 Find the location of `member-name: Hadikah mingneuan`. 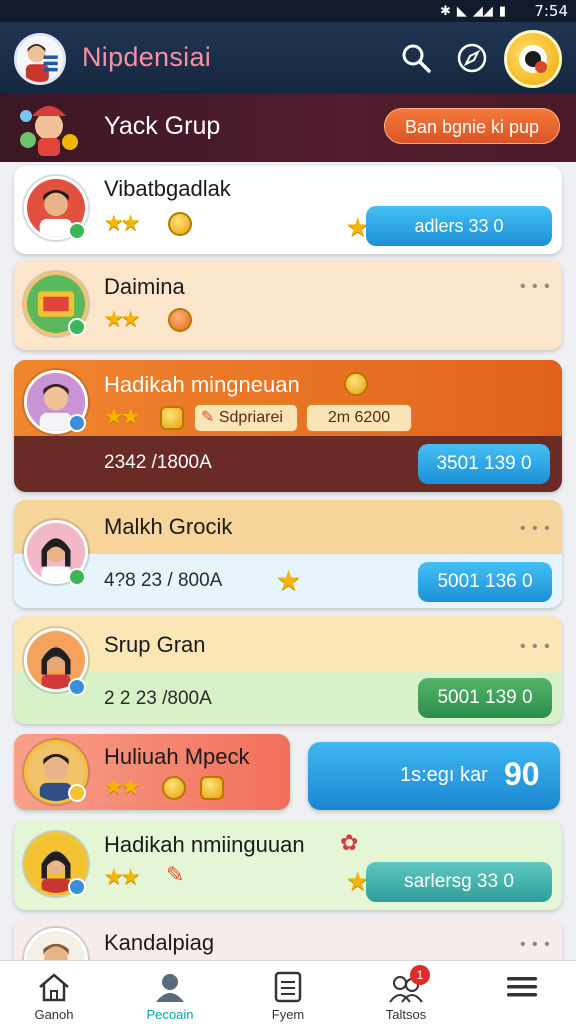

member-name: Hadikah mingneuan is located at coordinates (202, 384).